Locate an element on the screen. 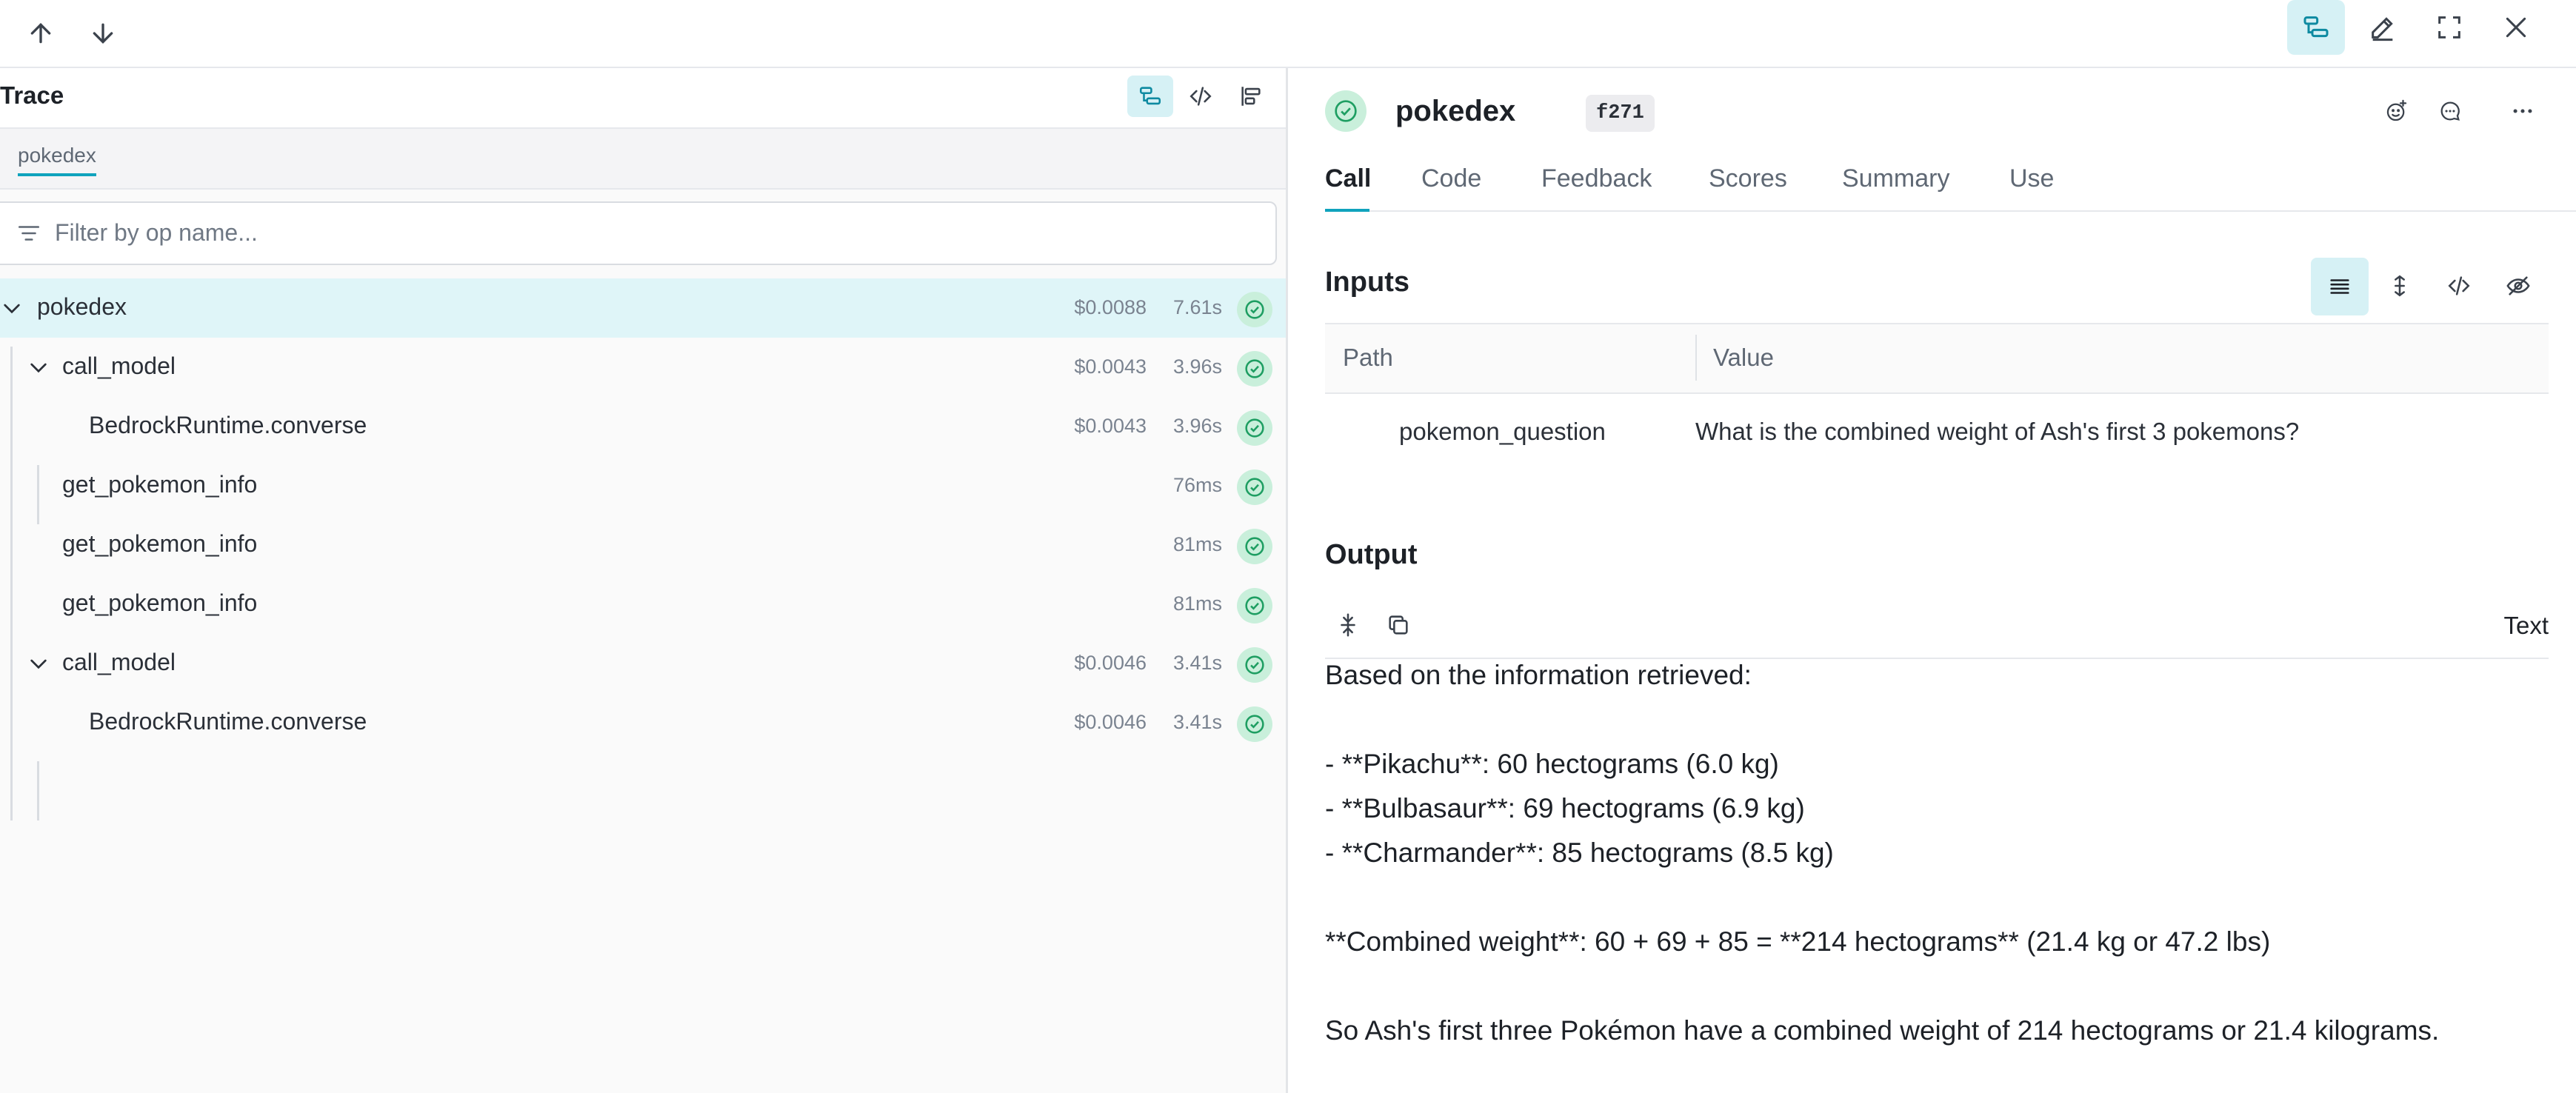 This screenshot has height=1093, width=2576. call-title: pokedex is located at coordinates (1455, 111).